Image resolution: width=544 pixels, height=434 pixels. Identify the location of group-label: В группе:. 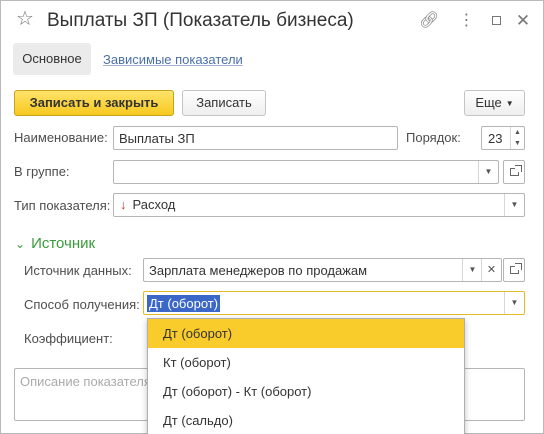
(42, 171).